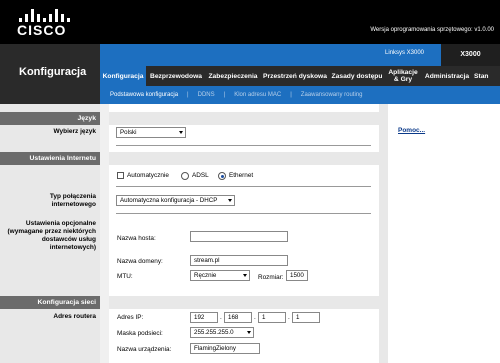 This screenshot has width=500, height=363. Describe the element at coordinates (185, 176) in the screenshot. I see `adsl-radio` at that location.